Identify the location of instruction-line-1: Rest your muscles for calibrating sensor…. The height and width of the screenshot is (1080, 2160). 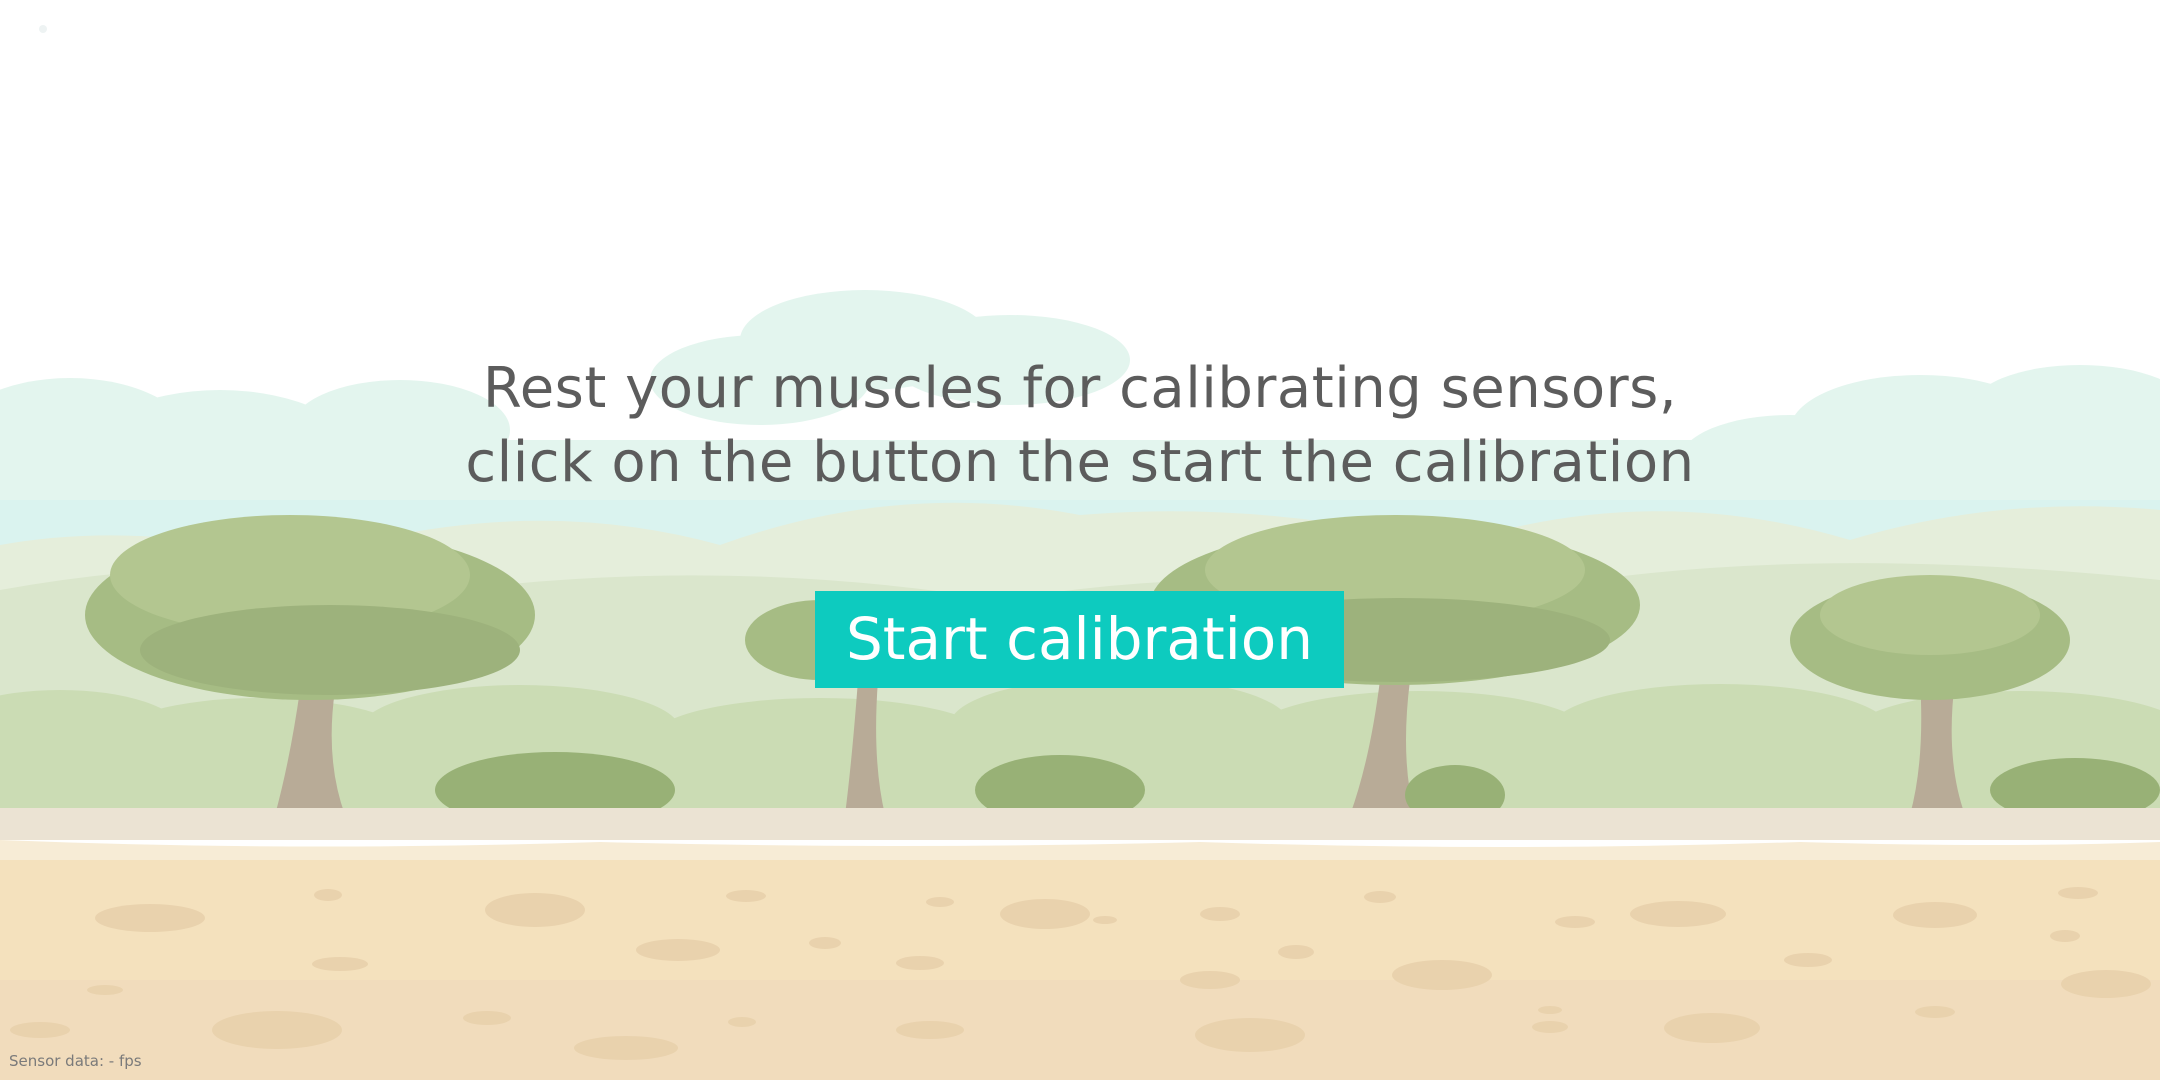
(1080, 388).